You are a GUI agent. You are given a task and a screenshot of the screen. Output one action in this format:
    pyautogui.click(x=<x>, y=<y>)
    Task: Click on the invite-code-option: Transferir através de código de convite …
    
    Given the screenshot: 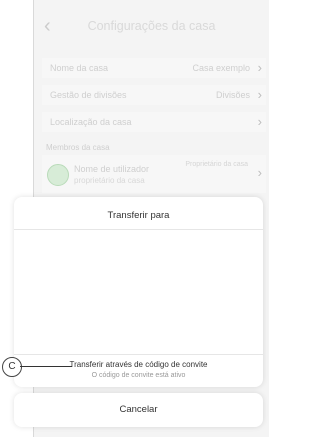 What is the action you would take?
    pyautogui.click(x=138, y=371)
    